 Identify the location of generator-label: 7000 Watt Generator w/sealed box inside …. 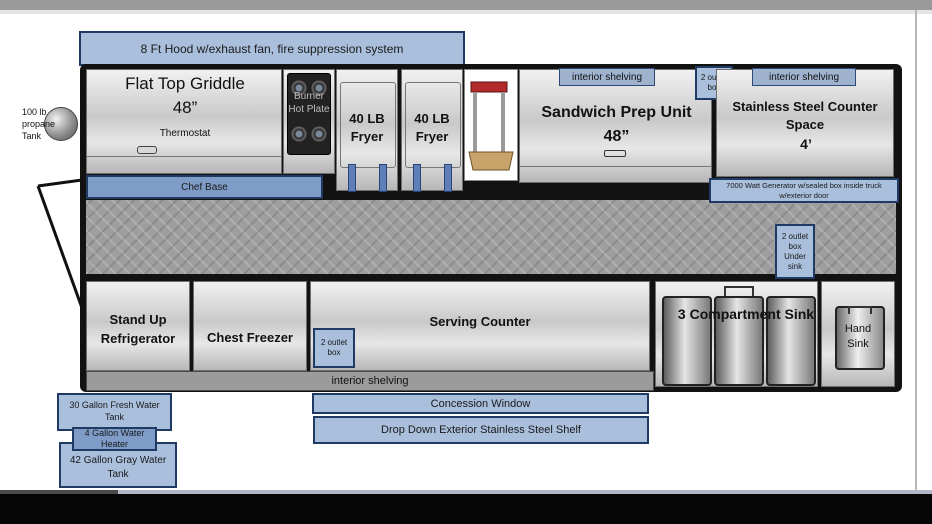
(804, 190).